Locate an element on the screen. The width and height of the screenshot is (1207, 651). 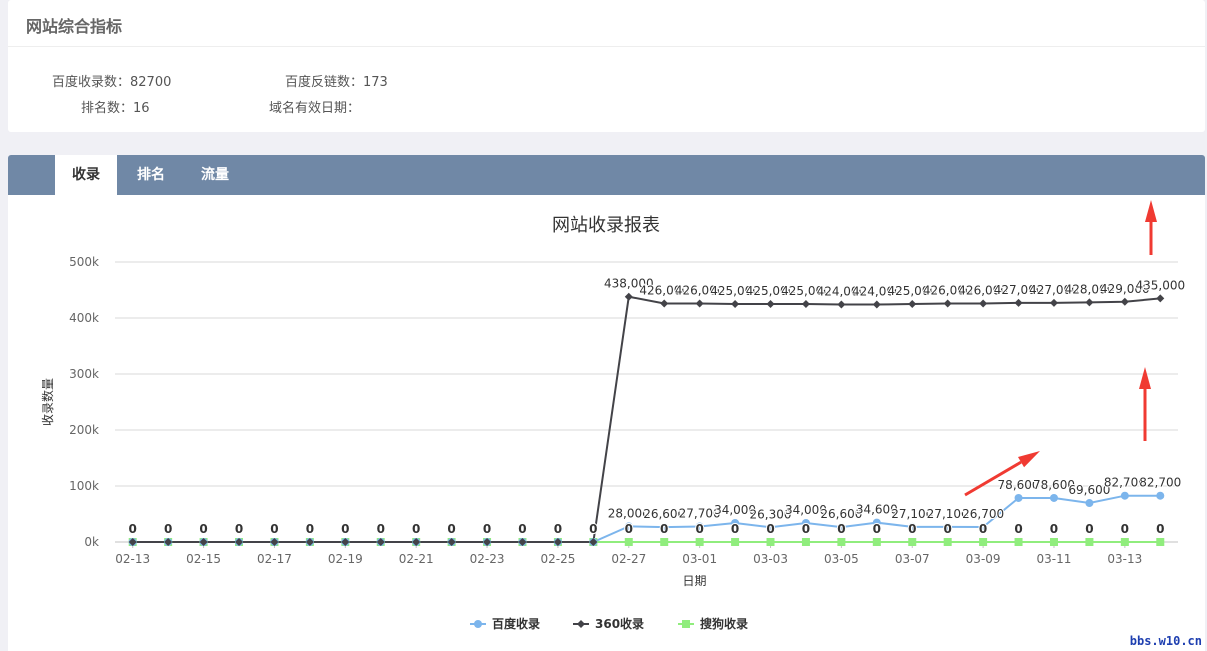
y-tick-label: 300k is located at coordinates (84, 374).